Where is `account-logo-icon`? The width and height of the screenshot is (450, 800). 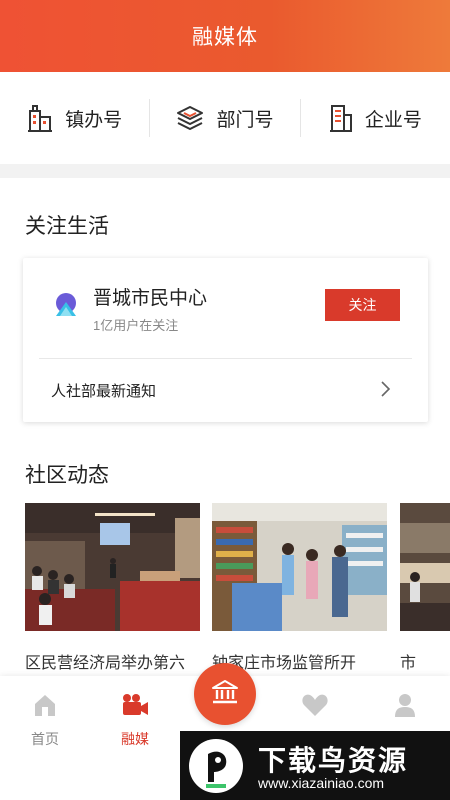 account-logo-icon is located at coordinates (66, 307).